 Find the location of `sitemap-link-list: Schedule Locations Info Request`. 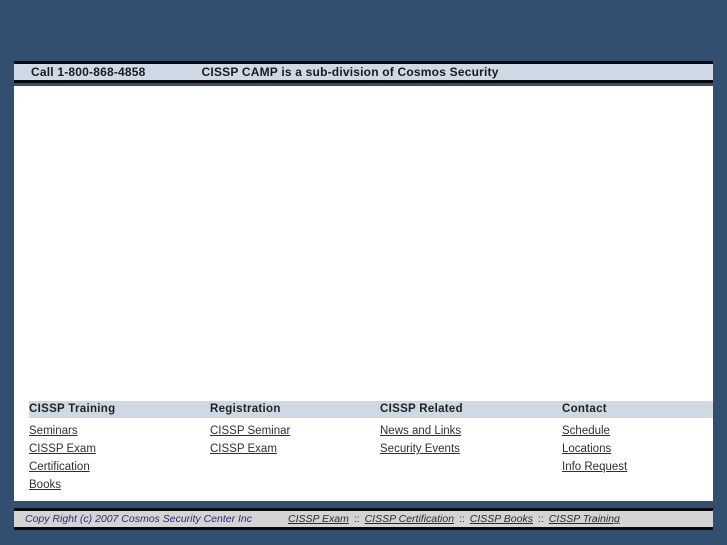

sitemap-link-list: Schedule Locations Info Request is located at coordinates (637, 448).